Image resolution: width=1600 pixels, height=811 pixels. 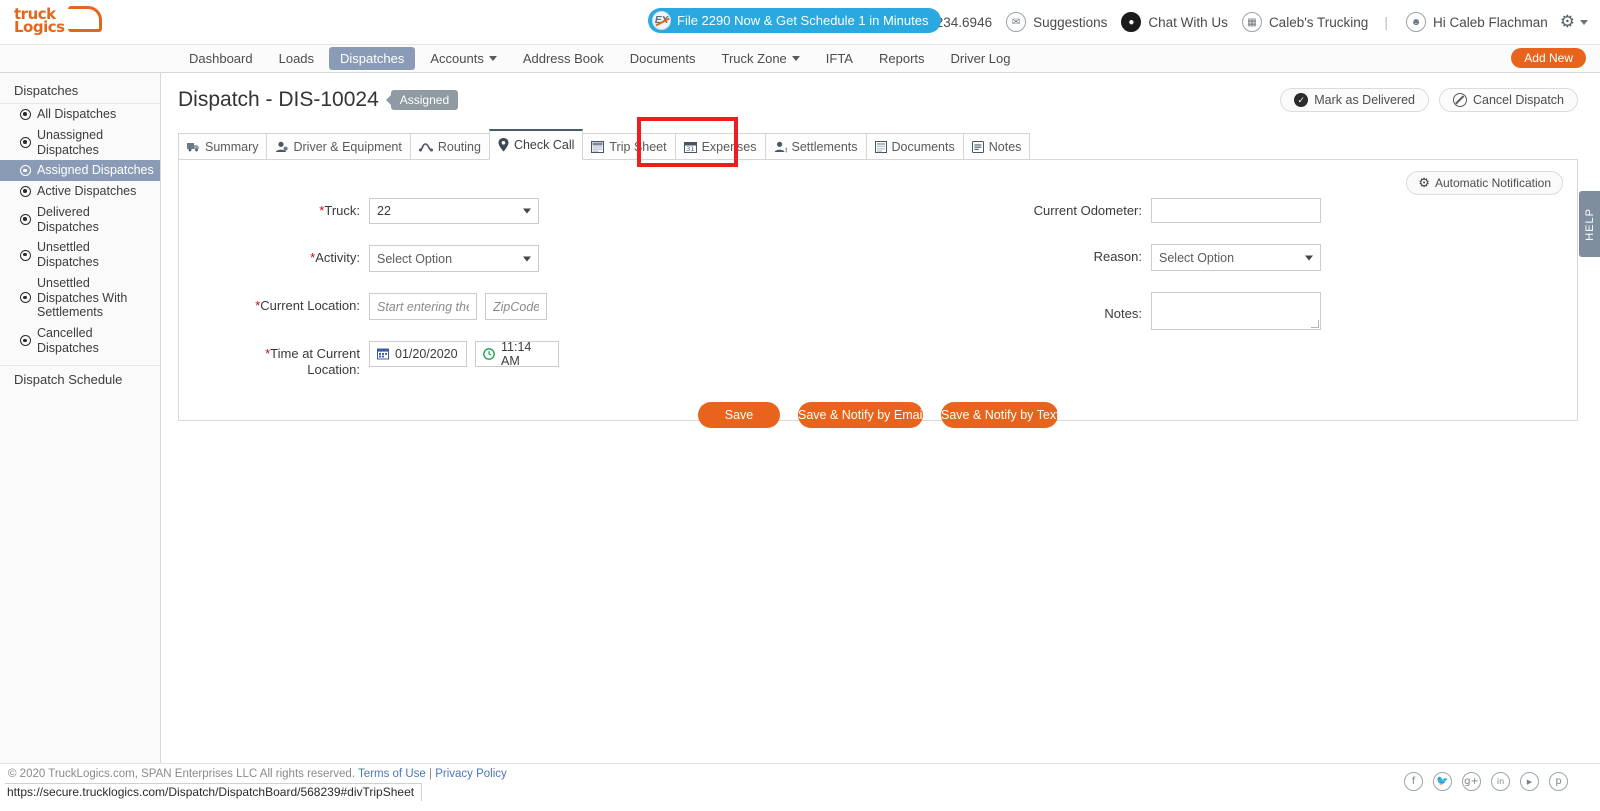 I want to click on svg-text: 31, so click(x=690, y=149).